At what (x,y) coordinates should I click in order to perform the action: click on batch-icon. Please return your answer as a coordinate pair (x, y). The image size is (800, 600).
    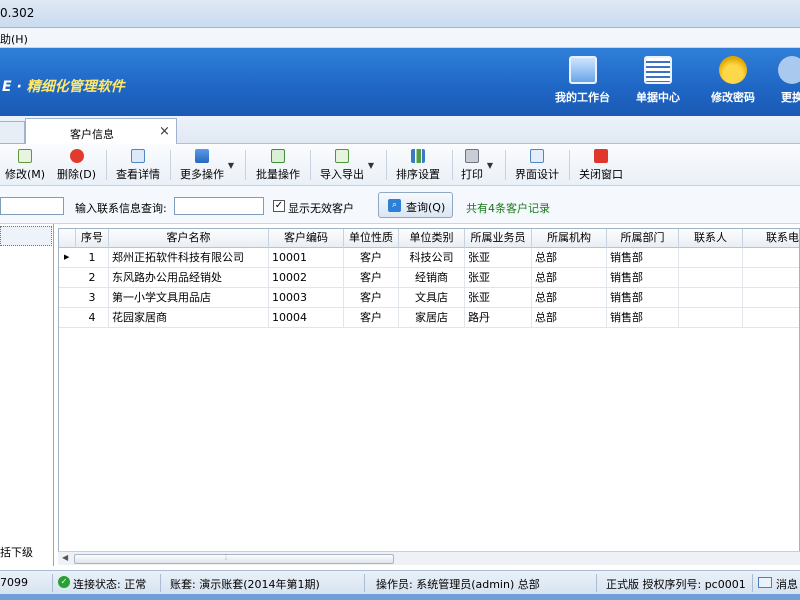
    Looking at the image, I should click on (278, 156).